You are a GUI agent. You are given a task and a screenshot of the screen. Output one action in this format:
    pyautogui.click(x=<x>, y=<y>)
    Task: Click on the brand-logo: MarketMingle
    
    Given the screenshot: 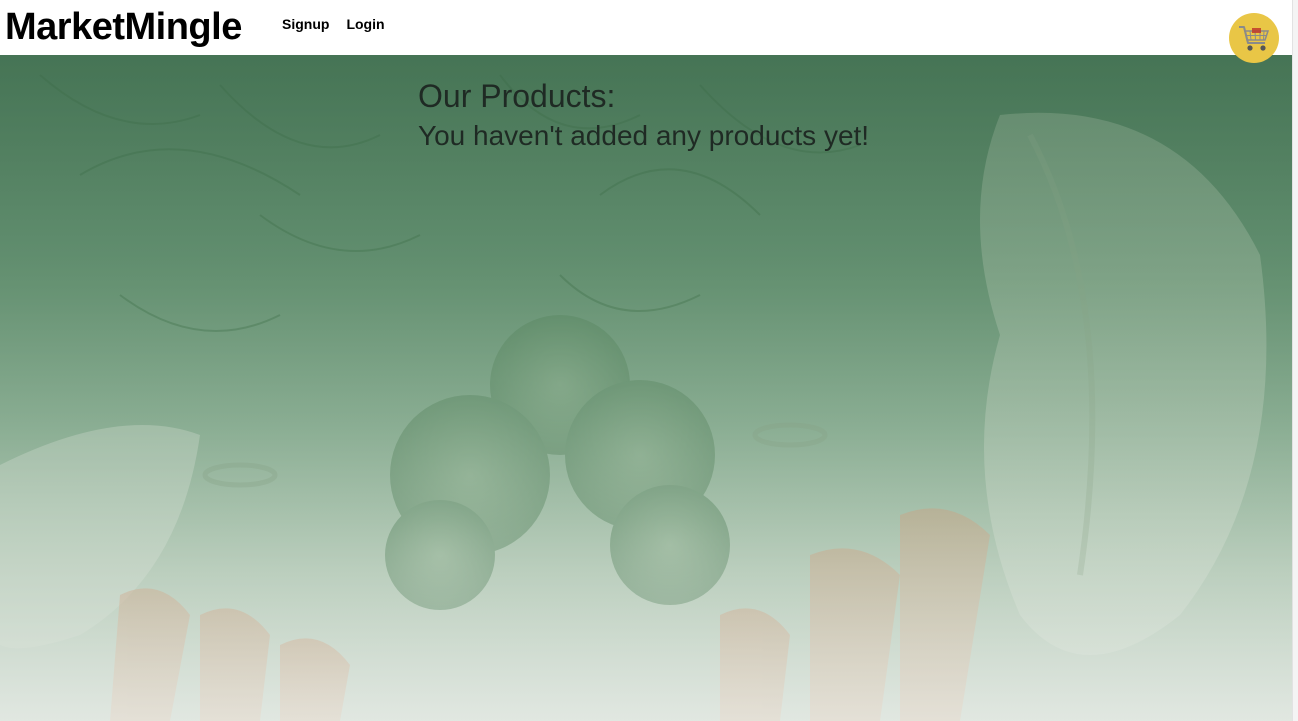 What is the action you would take?
    pyautogui.click(x=123, y=27)
    